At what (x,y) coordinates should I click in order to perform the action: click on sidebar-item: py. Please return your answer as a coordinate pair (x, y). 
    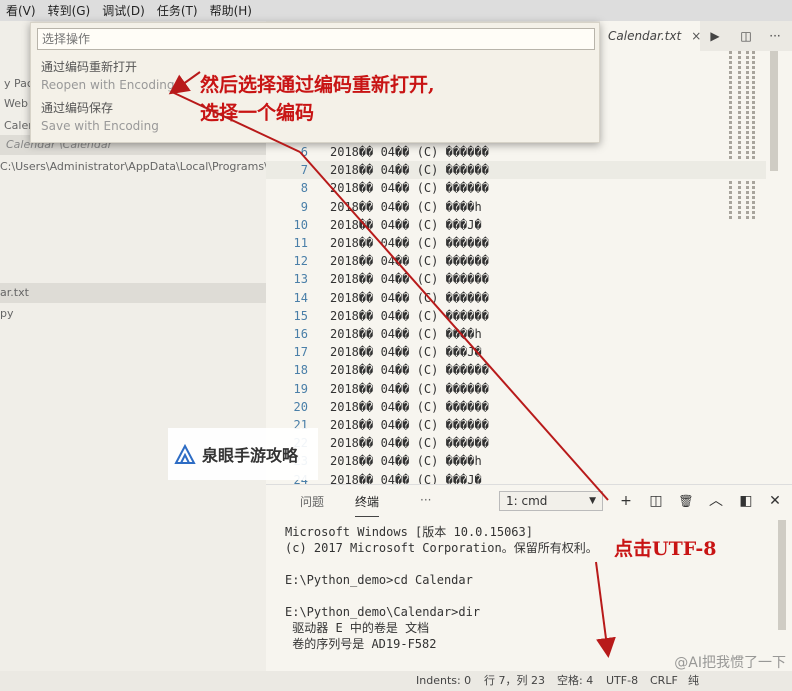
    Looking at the image, I should click on (7, 314).